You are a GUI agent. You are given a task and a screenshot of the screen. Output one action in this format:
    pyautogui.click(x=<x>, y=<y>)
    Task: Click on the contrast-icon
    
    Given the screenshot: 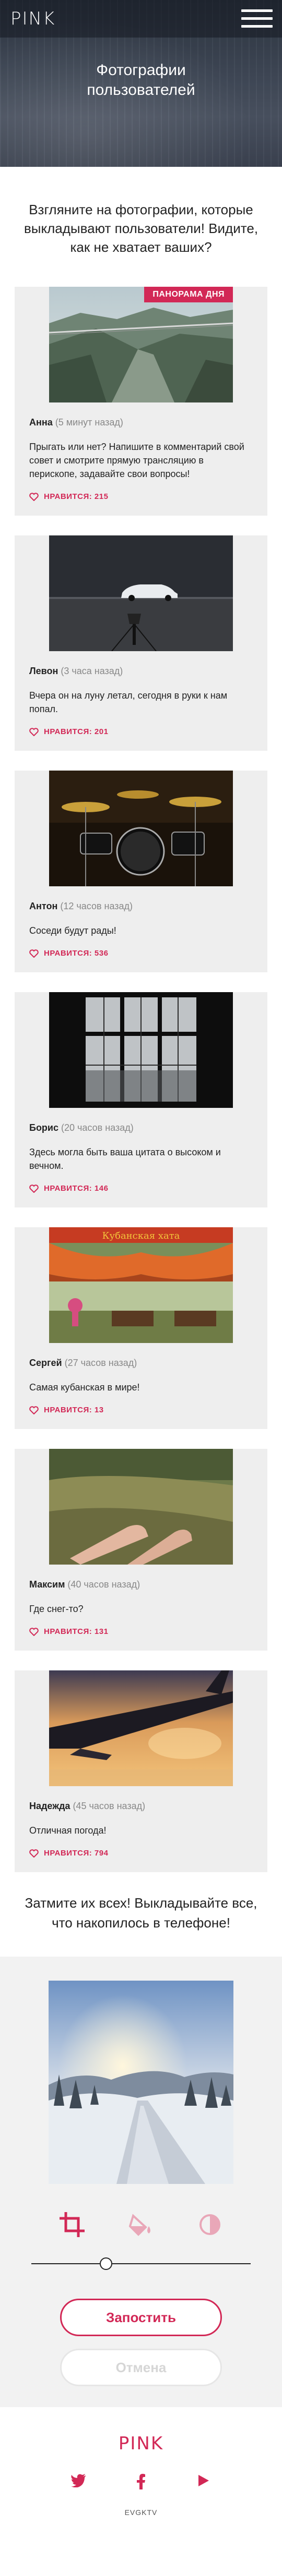 What is the action you would take?
    pyautogui.click(x=209, y=2224)
    